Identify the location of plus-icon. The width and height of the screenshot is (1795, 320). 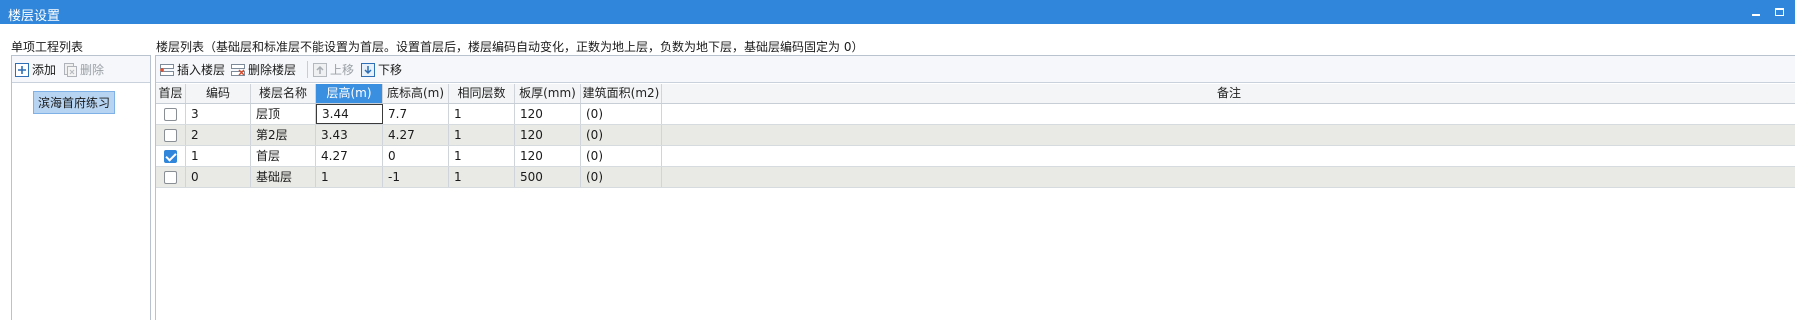
(22, 69).